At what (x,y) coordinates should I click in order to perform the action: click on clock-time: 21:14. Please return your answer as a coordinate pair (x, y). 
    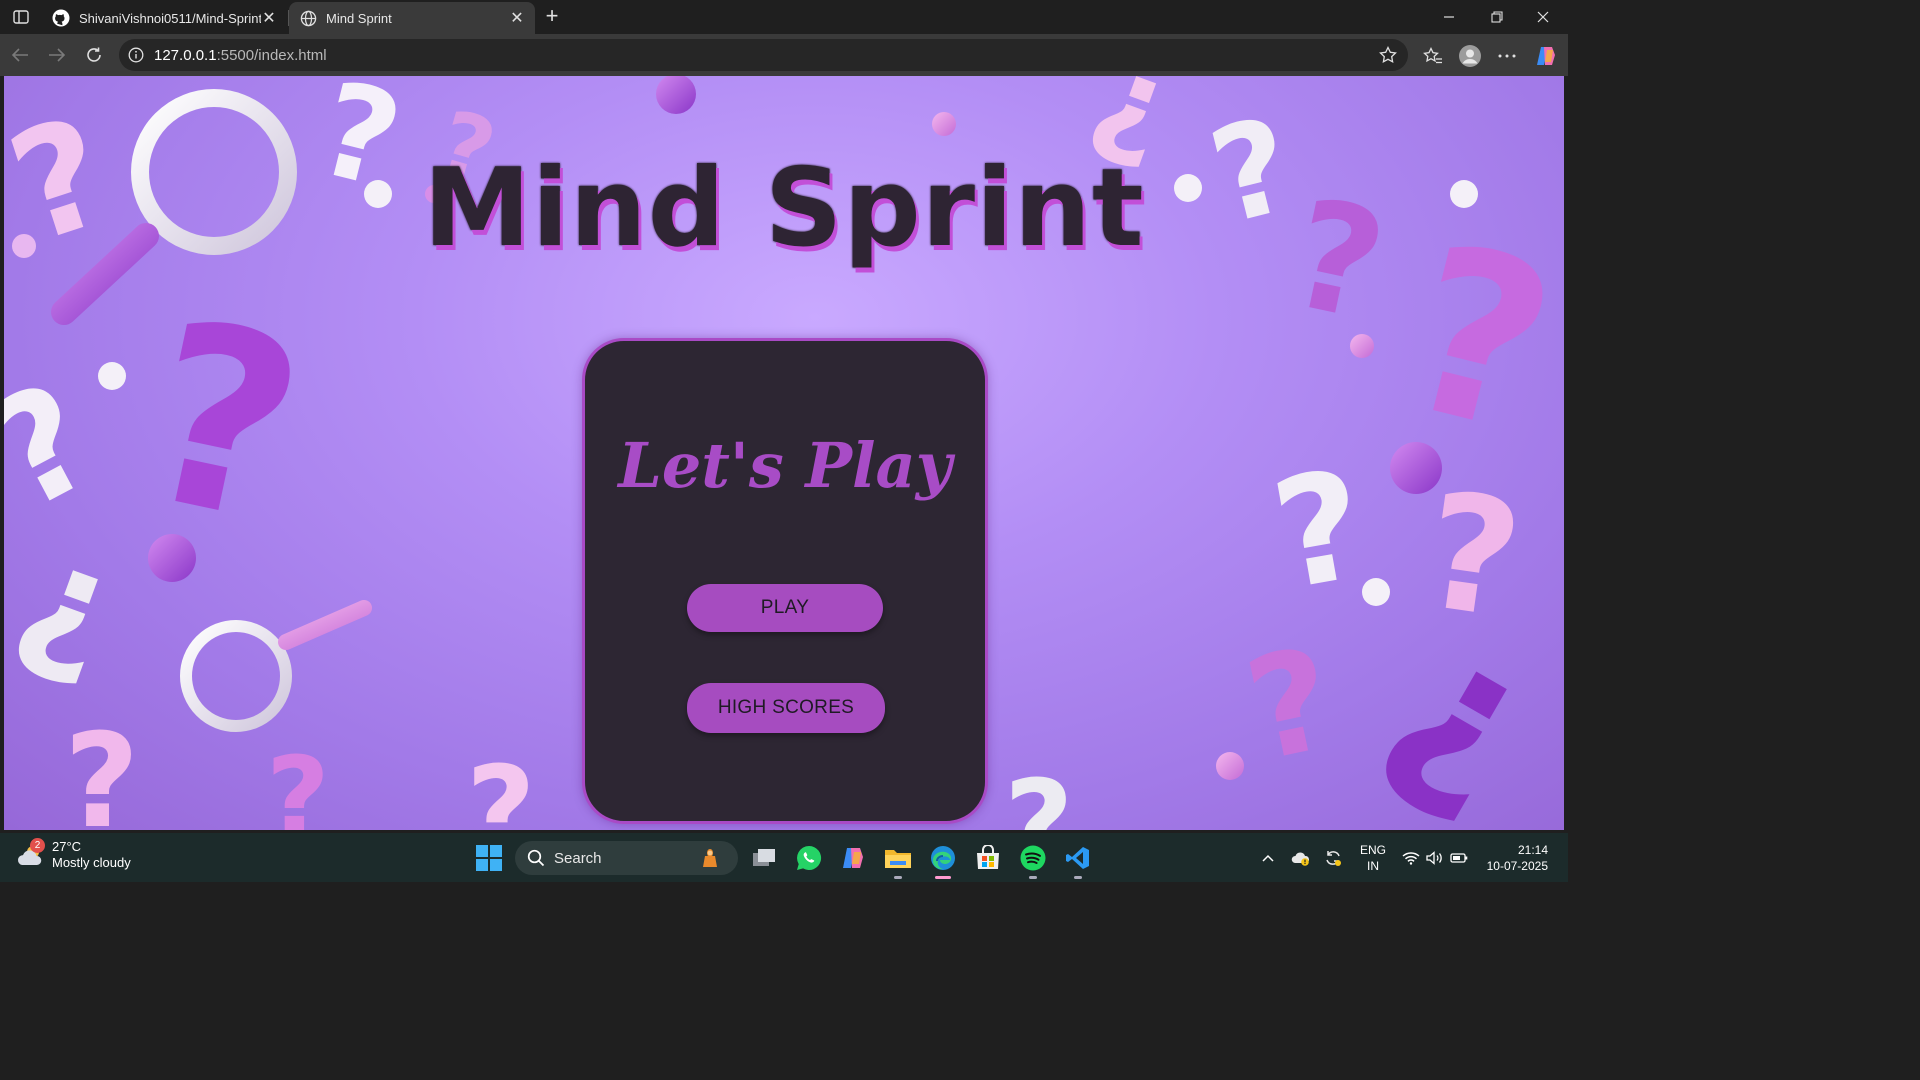
    Looking at the image, I should click on (1532, 850).